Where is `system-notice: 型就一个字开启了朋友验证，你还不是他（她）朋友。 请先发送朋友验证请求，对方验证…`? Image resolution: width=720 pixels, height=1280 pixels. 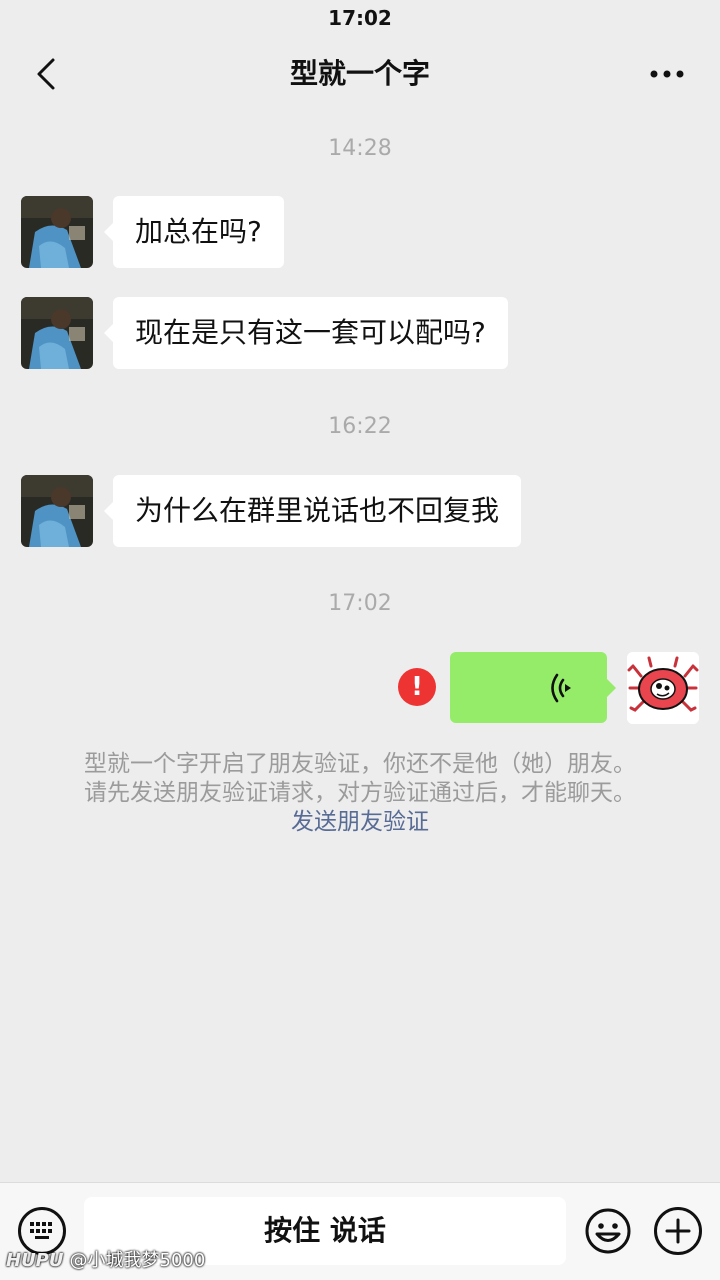
system-notice: 型就一个字开启了朋友验证，你还不是他（她）朋友。 请先发送朋友验证请求，对方验证… is located at coordinates (360, 793).